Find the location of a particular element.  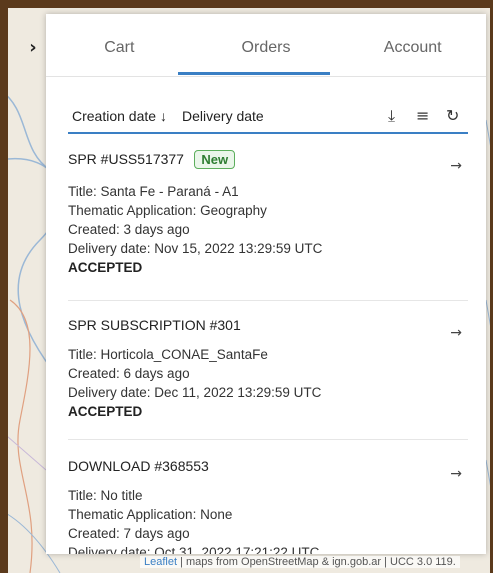

order-line: Created: 3 days ago is located at coordinates (129, 229).